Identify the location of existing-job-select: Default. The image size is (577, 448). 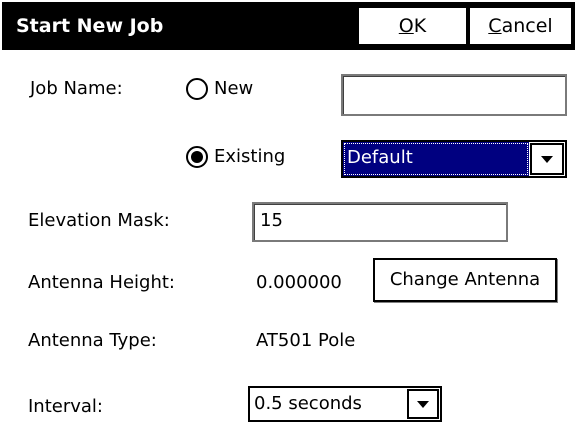
(454, 159).